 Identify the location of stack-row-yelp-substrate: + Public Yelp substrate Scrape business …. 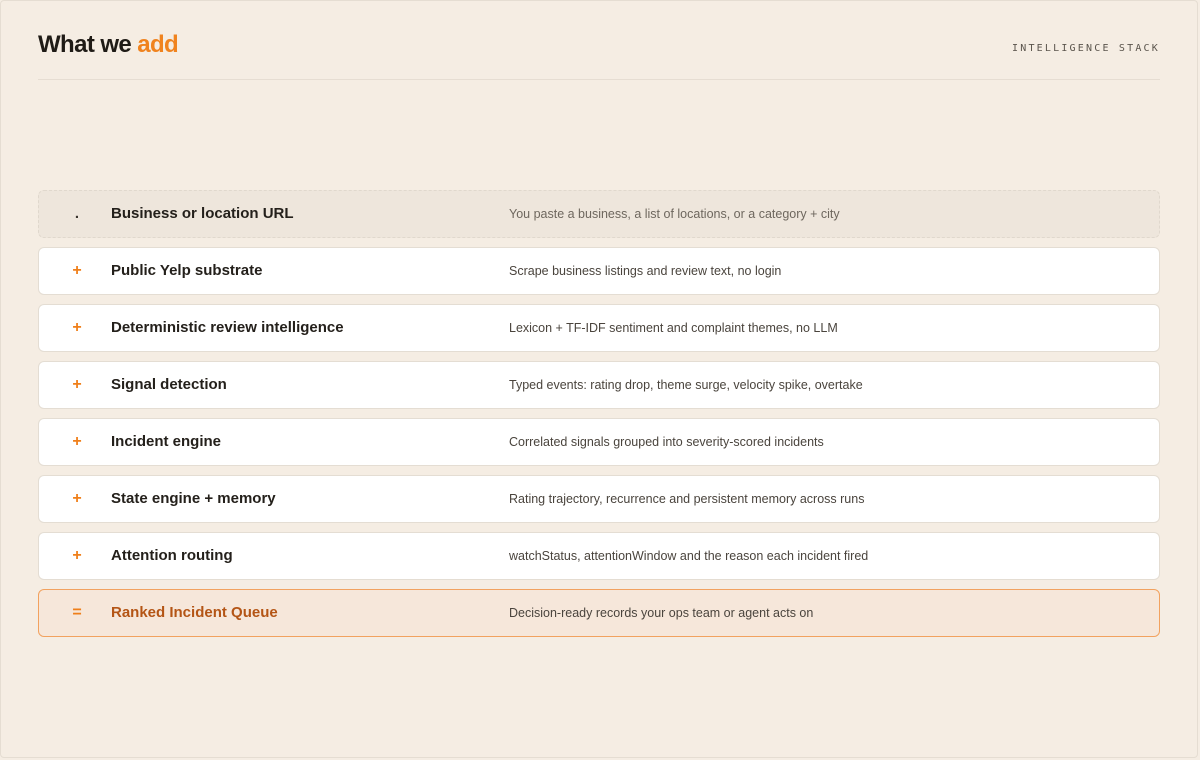
(599, 271).